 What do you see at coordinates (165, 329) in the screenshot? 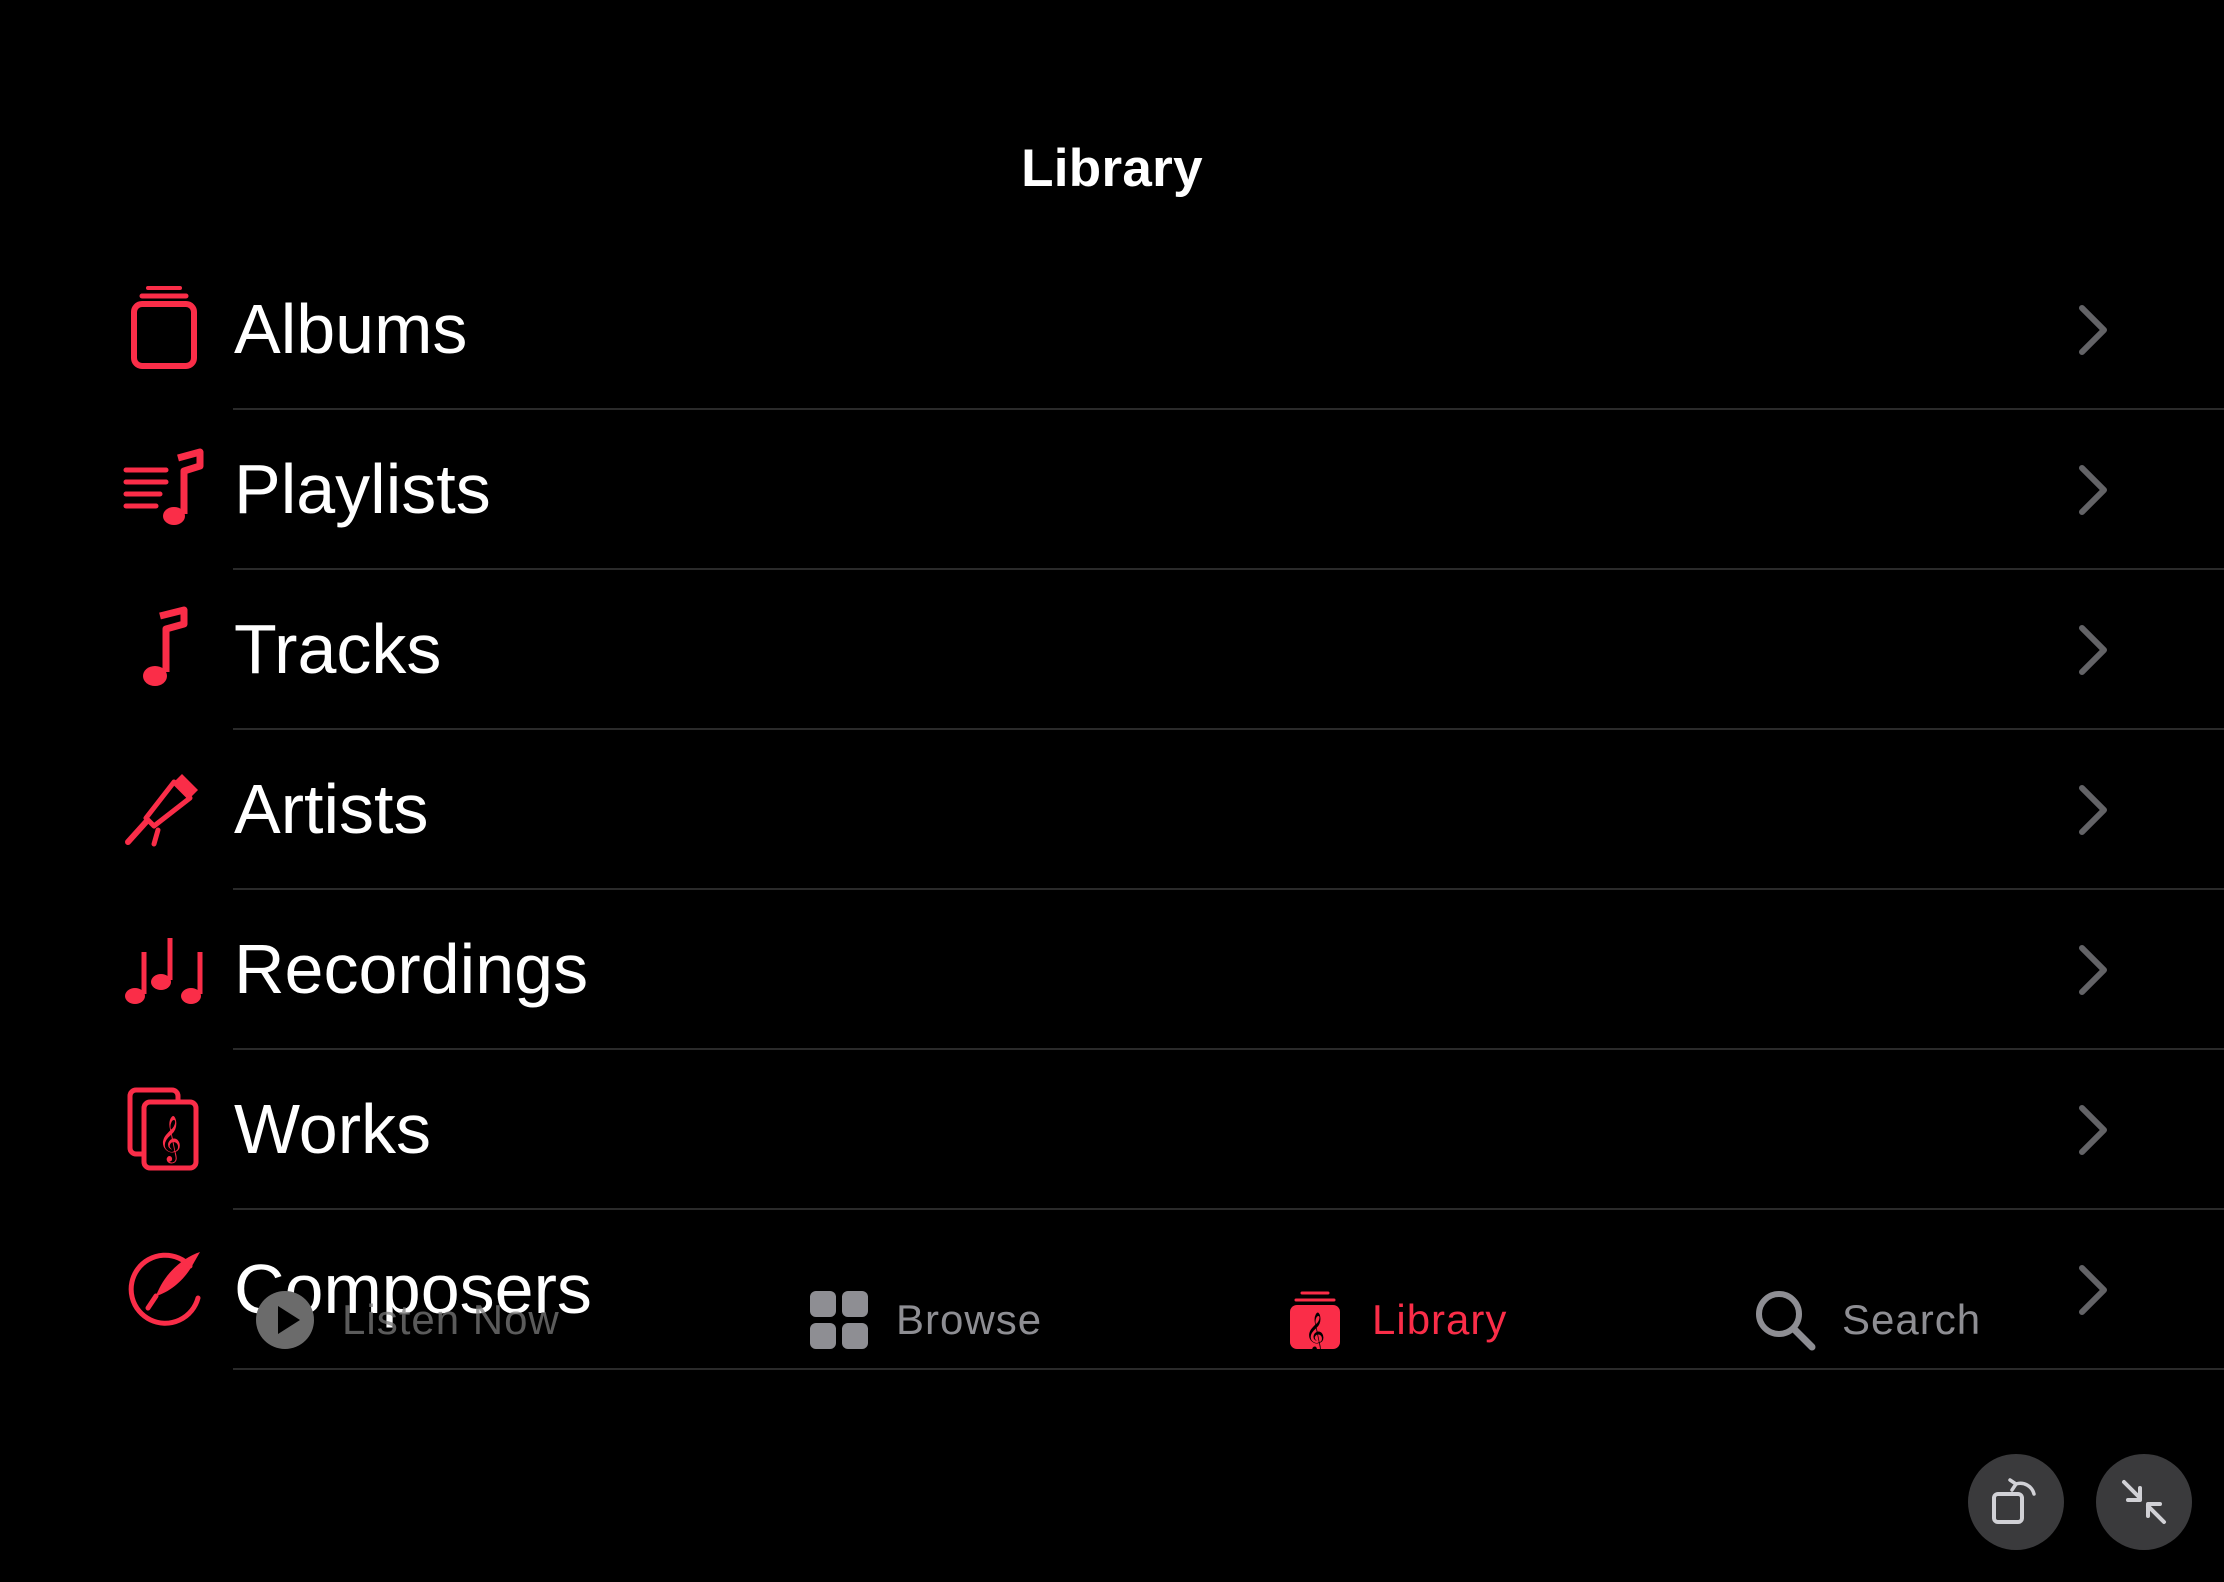
I see `albums-icon` at bounding box center [165, 329].